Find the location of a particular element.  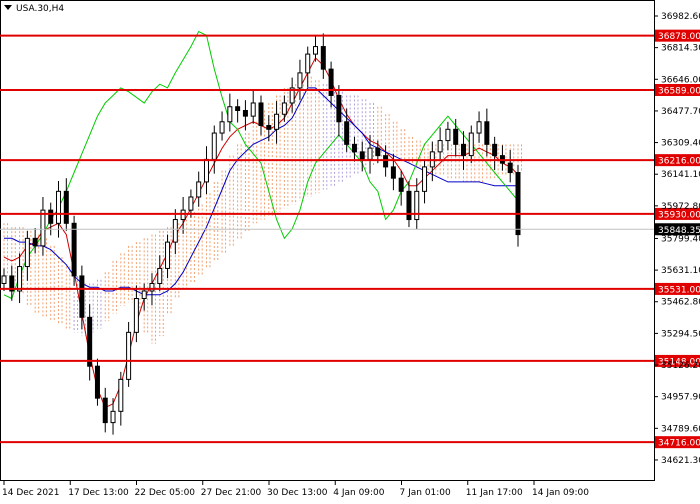

y-tick-label: 35294.50 is located at coordinates (680, 334).